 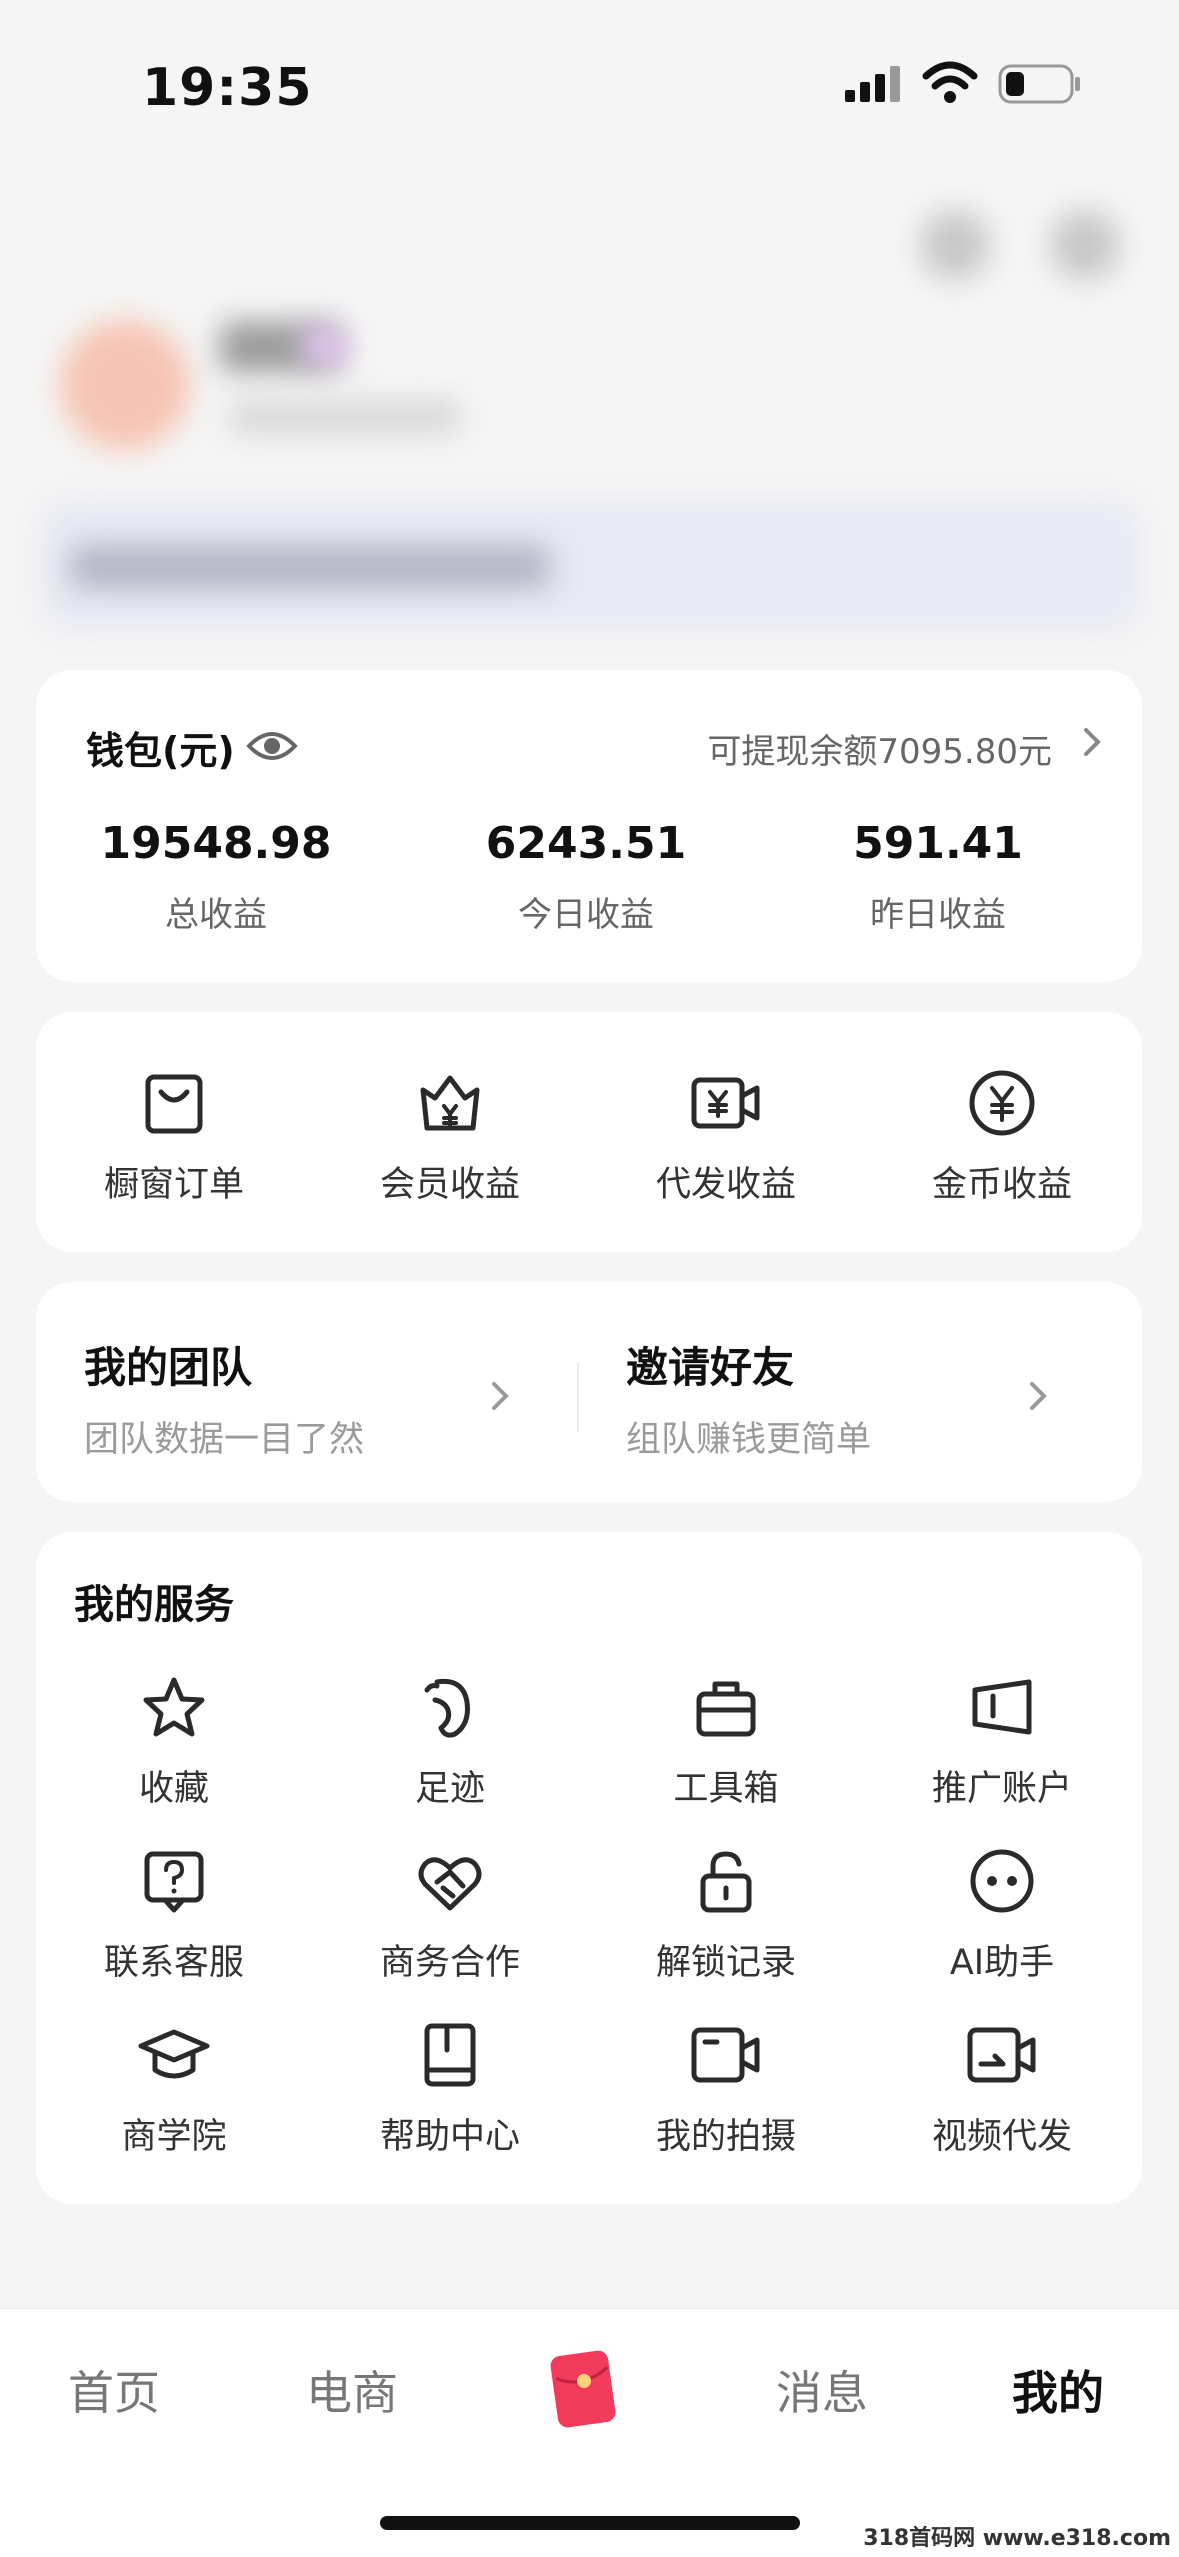 I want to click on stat-total-value: 19548.98, so click(x=216, y=843).